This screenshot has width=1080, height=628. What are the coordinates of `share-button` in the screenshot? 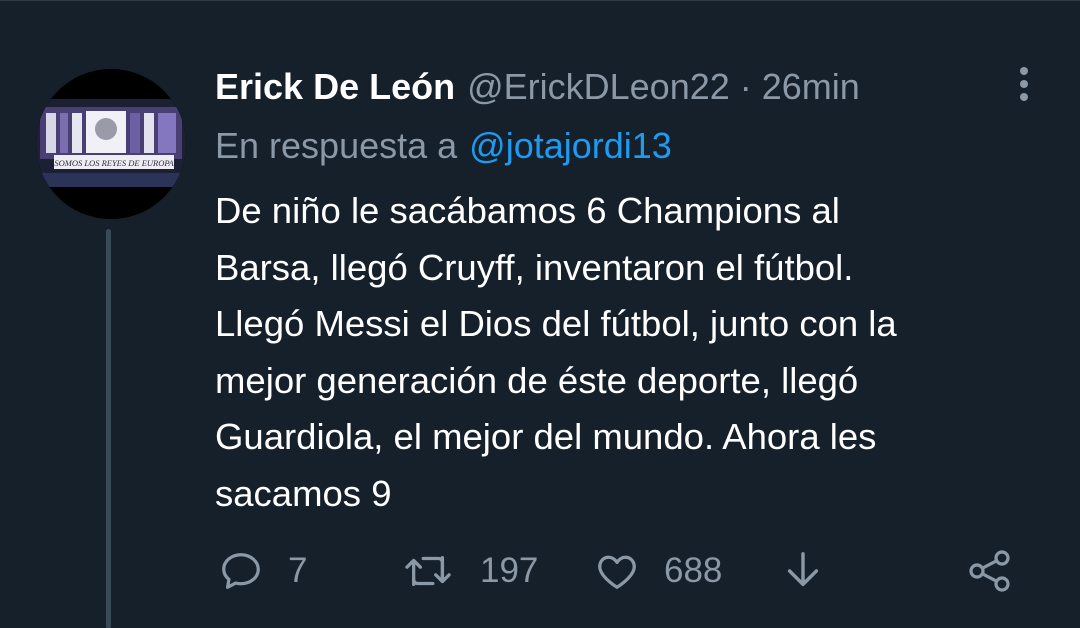 It's located at (990, 571).